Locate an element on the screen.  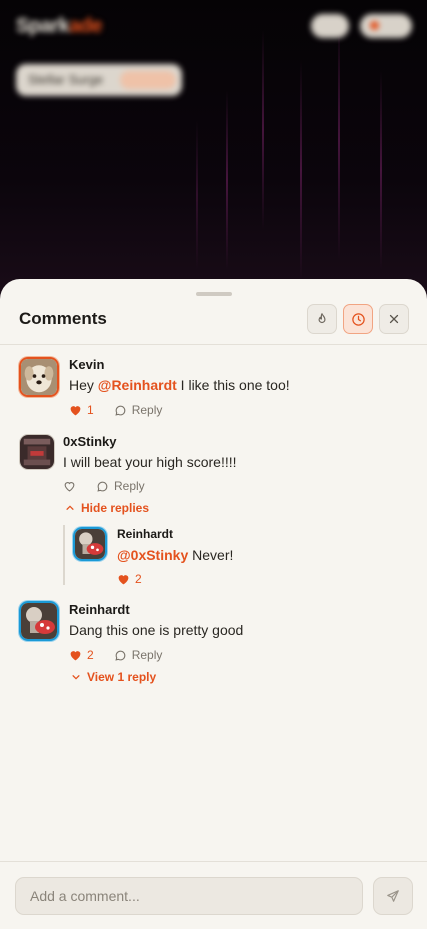
dog-avatar is located at coordinates (39, 377).